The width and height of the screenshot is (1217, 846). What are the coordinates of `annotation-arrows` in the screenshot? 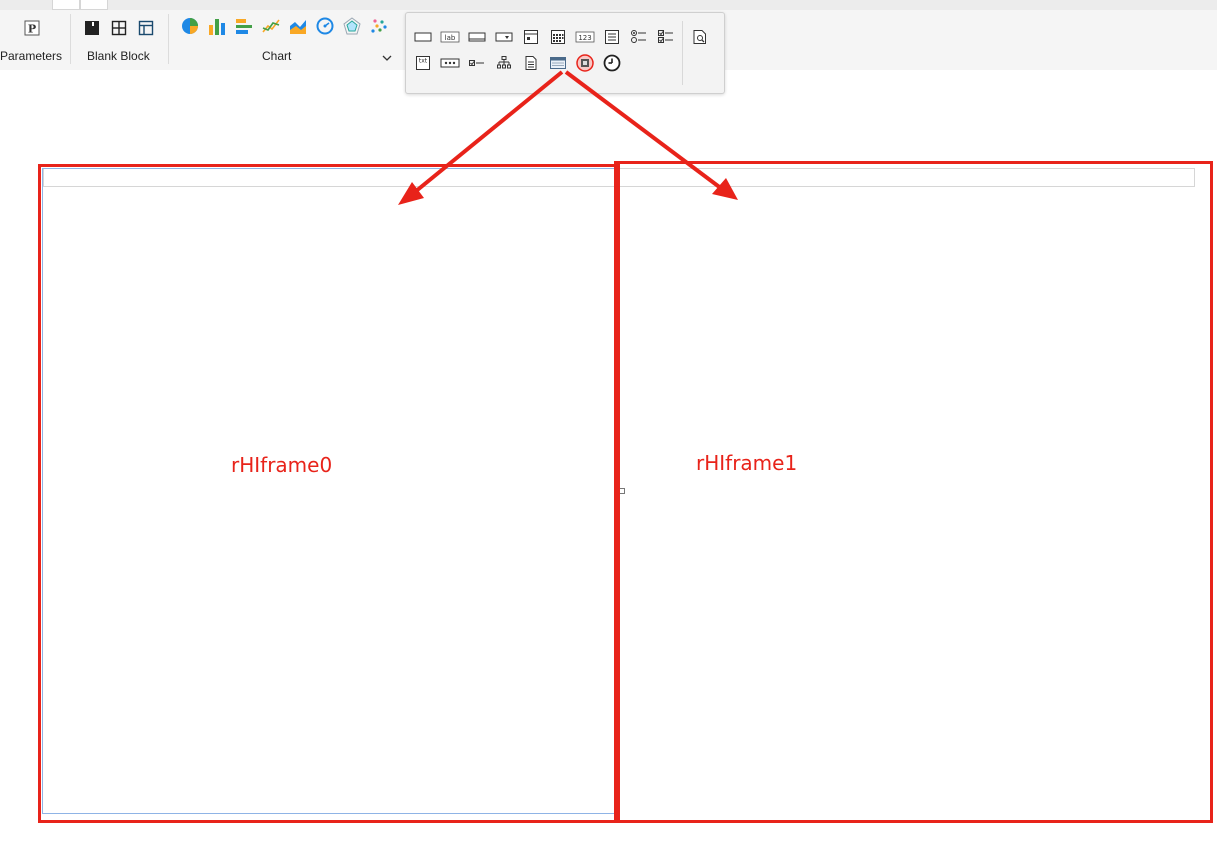 It's located at (568, 137).